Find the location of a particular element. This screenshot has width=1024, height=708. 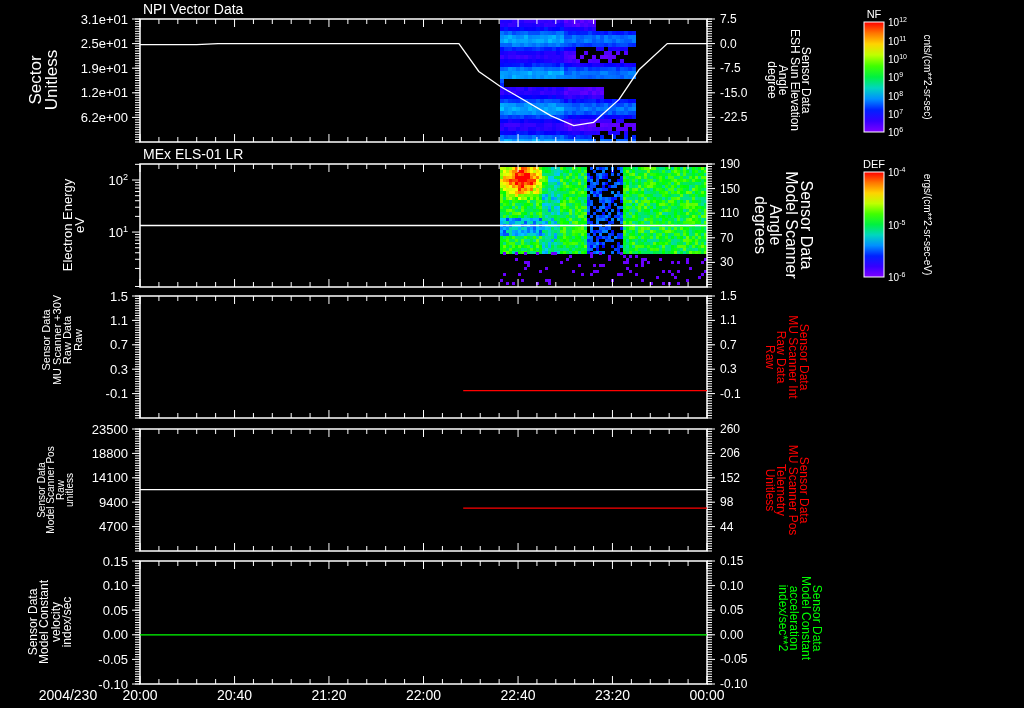

time-label: 22:00 is located at coordinates (423, 695).